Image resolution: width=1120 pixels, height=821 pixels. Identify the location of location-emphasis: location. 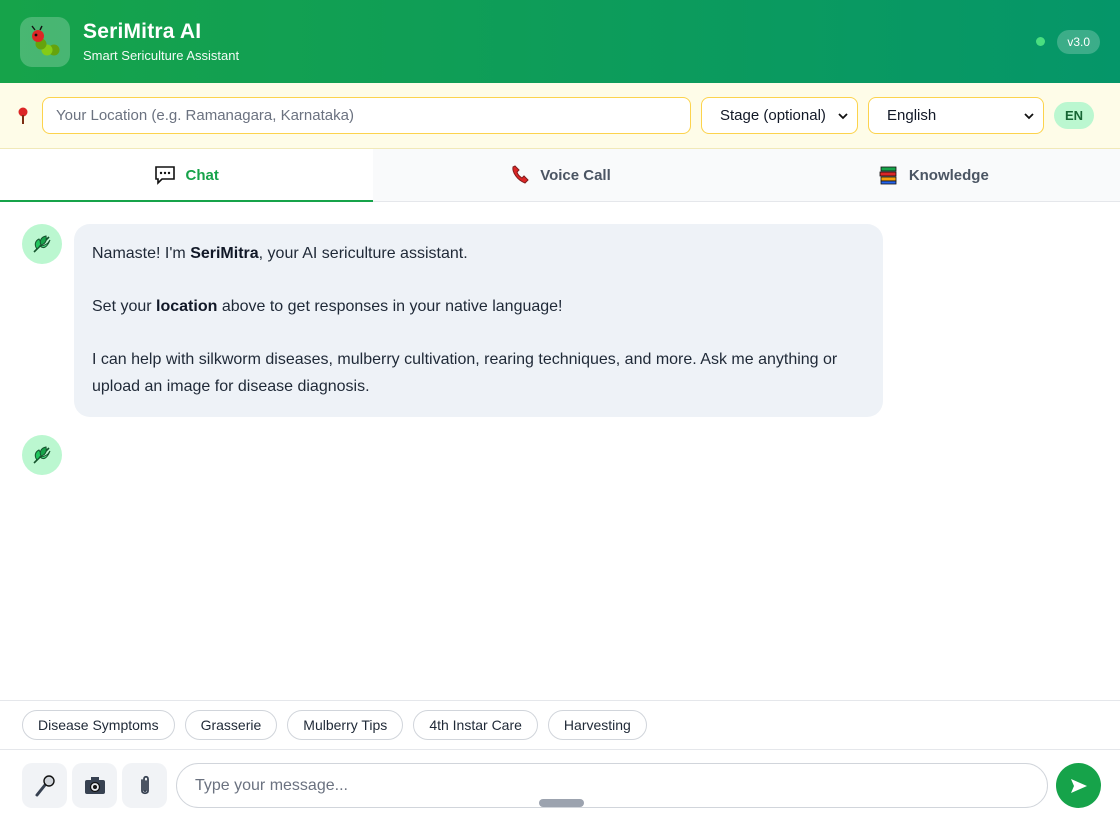
(187, 306).